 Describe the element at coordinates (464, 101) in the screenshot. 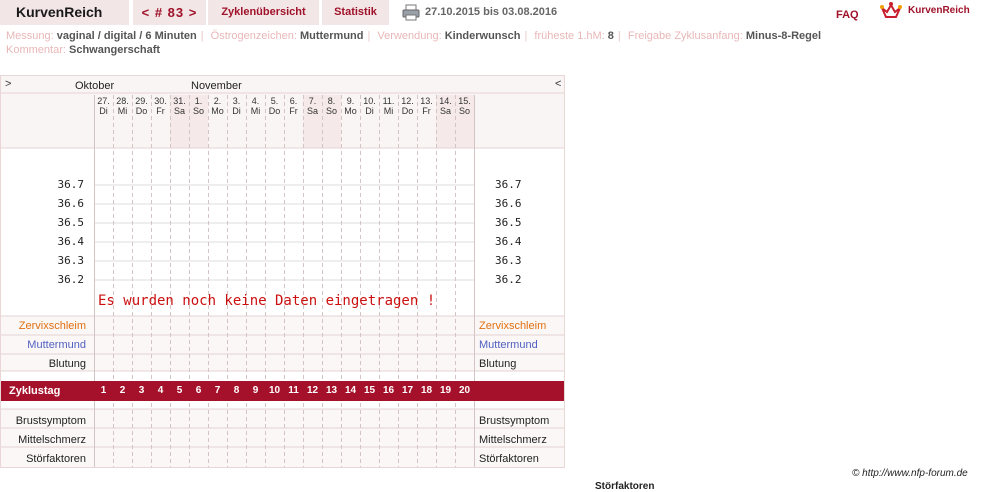

I see `day-date-label: 15.` at that location.